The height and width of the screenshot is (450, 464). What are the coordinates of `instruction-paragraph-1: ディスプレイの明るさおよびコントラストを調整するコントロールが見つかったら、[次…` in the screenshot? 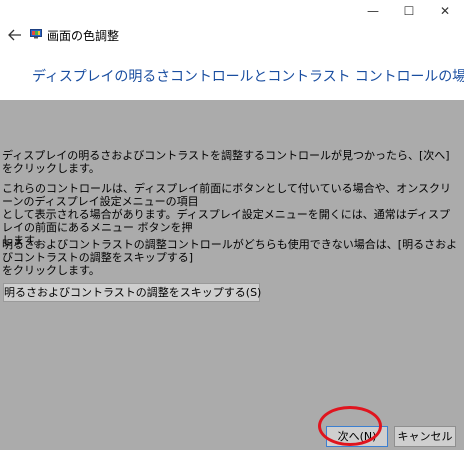 It's located at (226, 162).